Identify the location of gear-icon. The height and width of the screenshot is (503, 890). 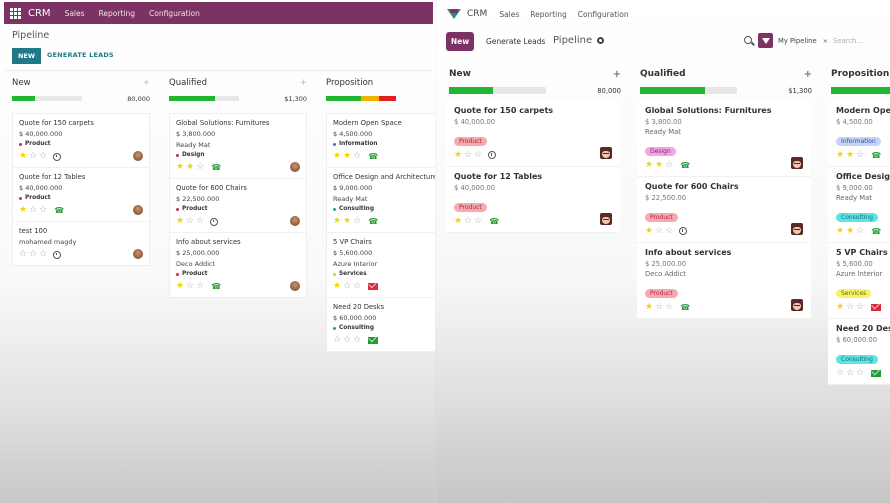
(601, 40).